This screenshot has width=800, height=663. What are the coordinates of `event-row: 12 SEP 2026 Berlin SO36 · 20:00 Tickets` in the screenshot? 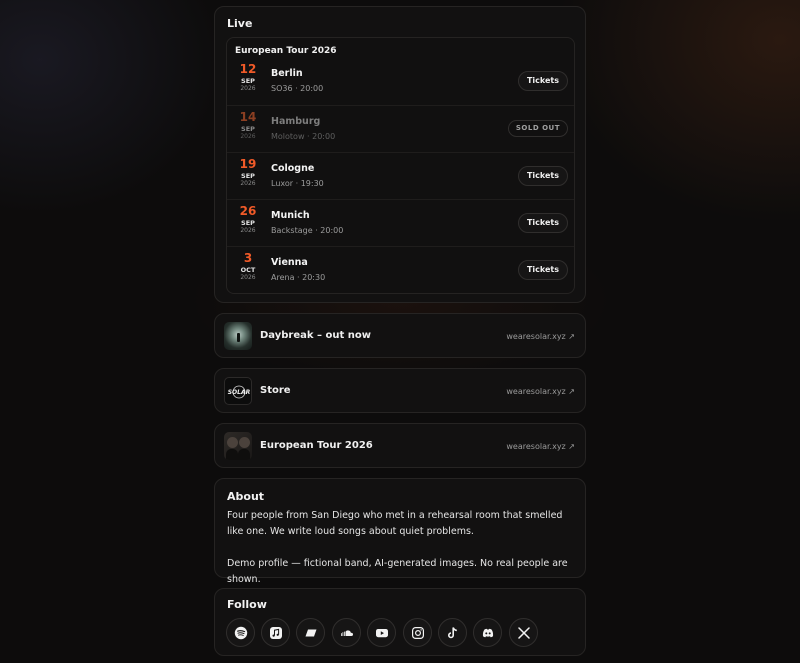 It's located at (400, 81).